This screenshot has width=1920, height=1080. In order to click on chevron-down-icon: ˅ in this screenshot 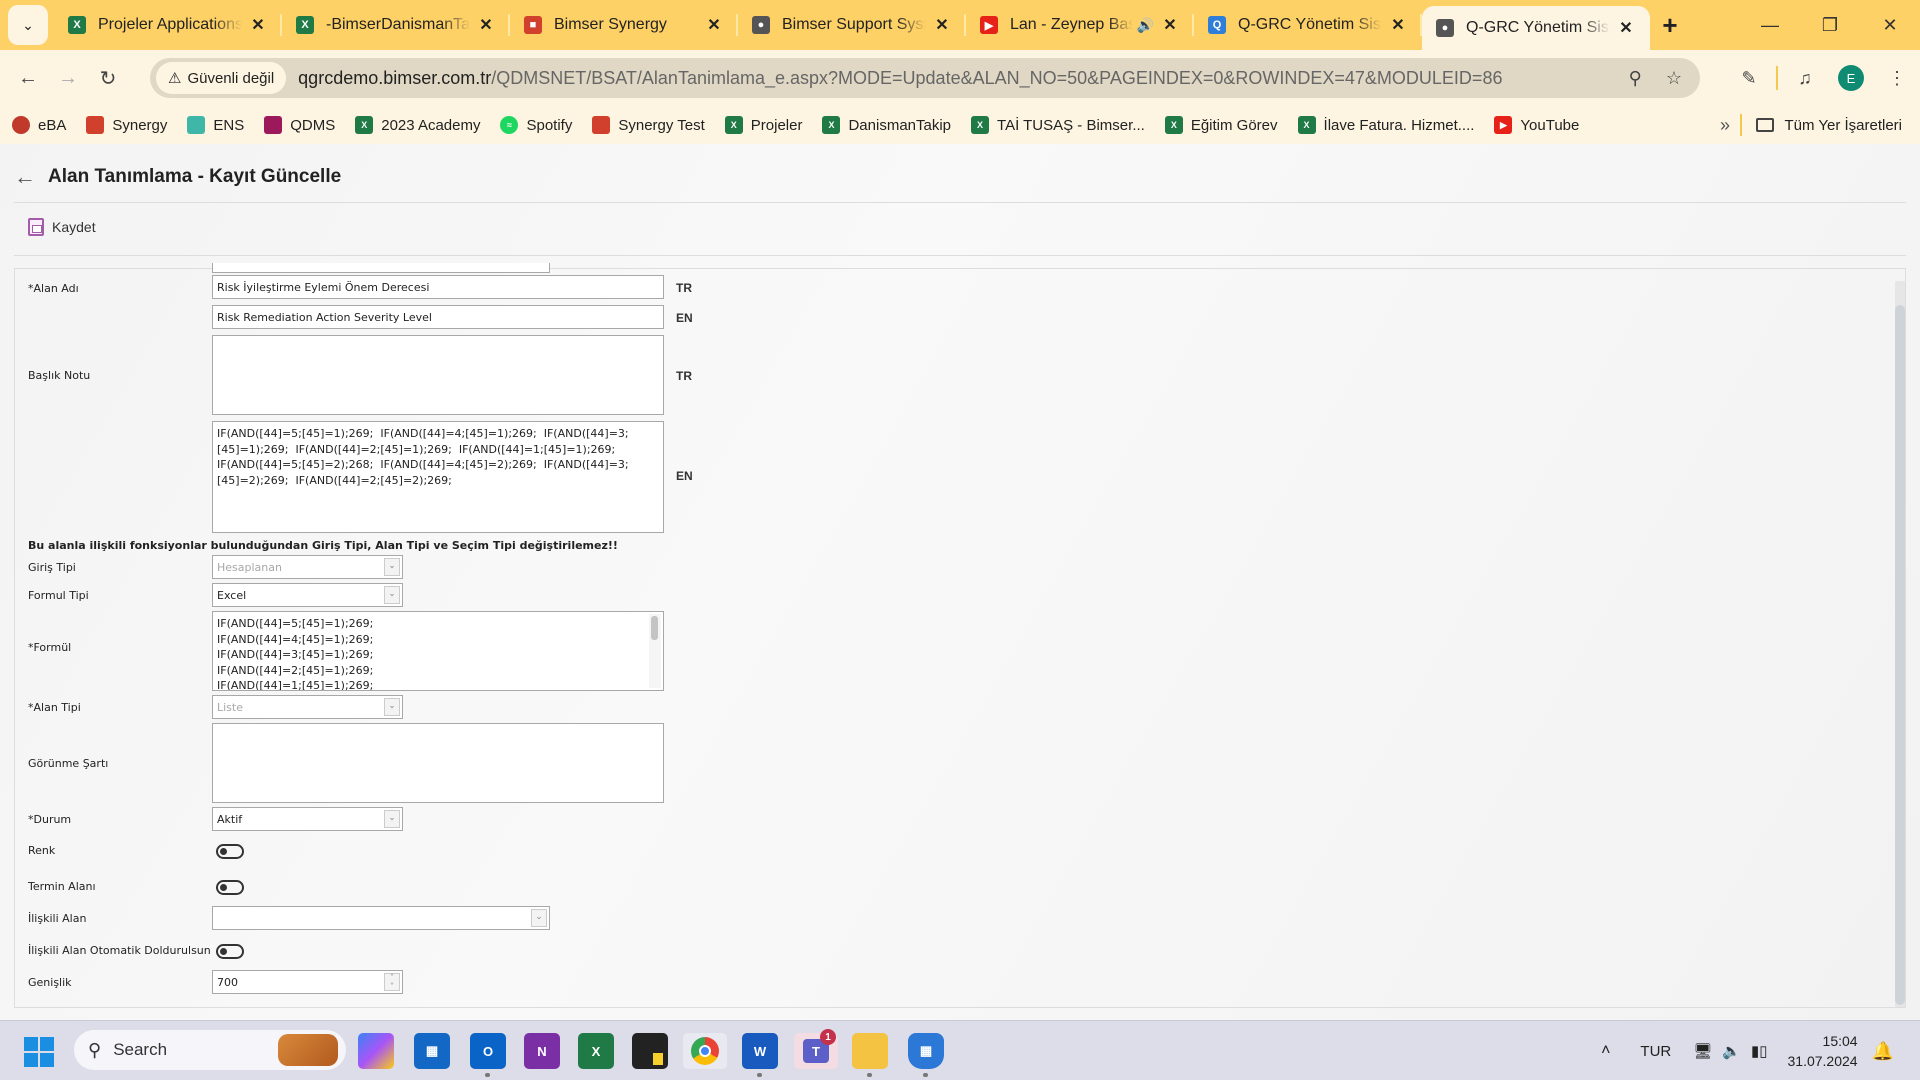, I will do `click(392, 986)`.